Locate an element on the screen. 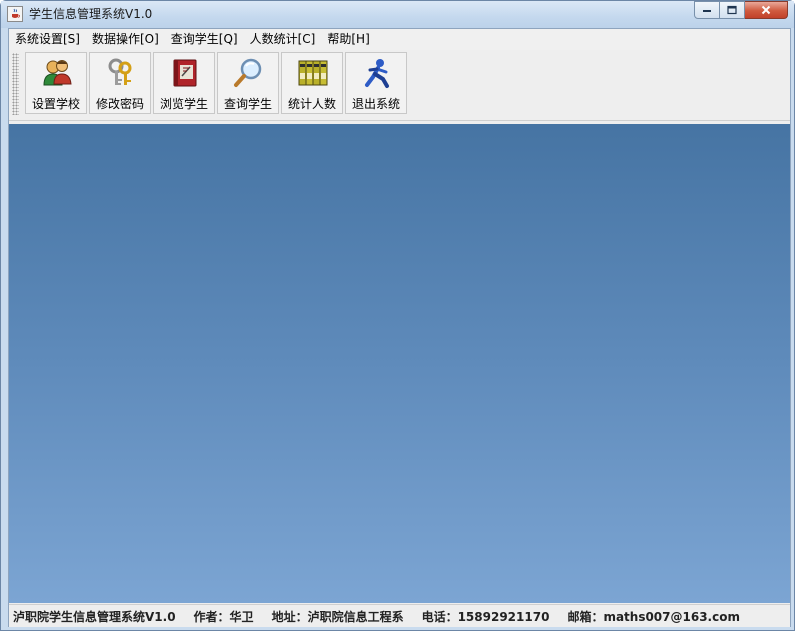 The image size is (795, 631). minimize-icon is located at coordinates (707, 11).